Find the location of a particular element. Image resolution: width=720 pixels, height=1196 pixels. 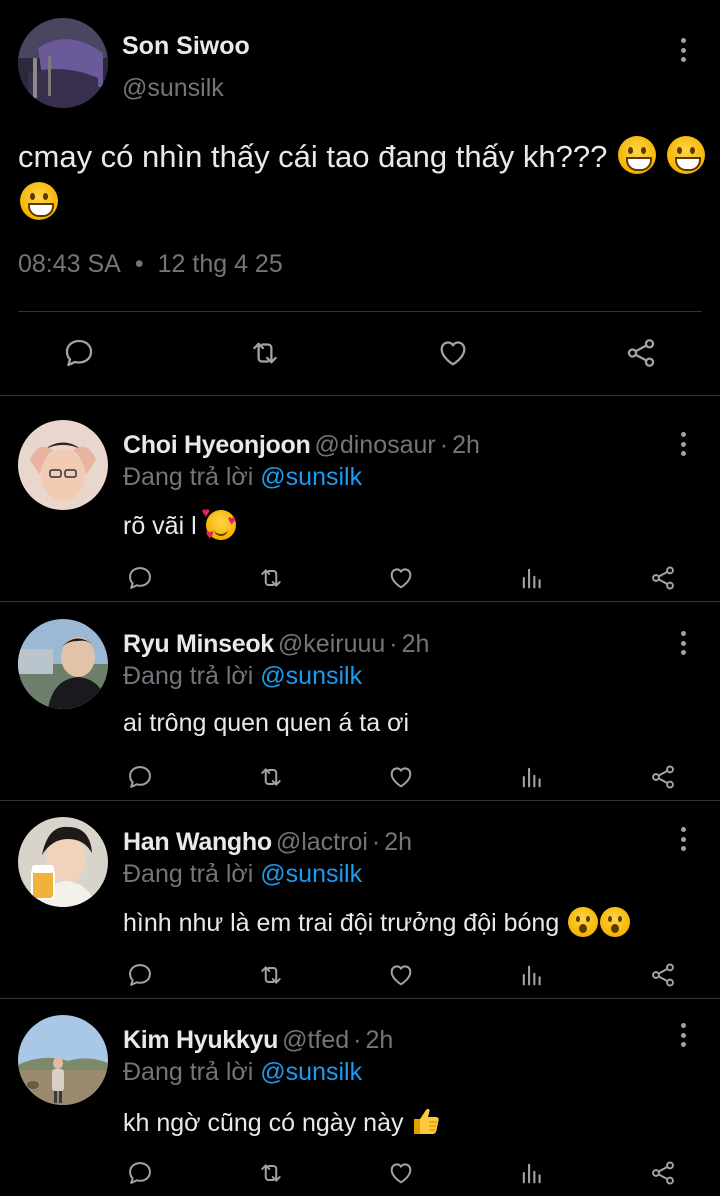

tweet-timestamp: 08:43 SA • 12 thg 4 25 is located at coordinates (150, 264).